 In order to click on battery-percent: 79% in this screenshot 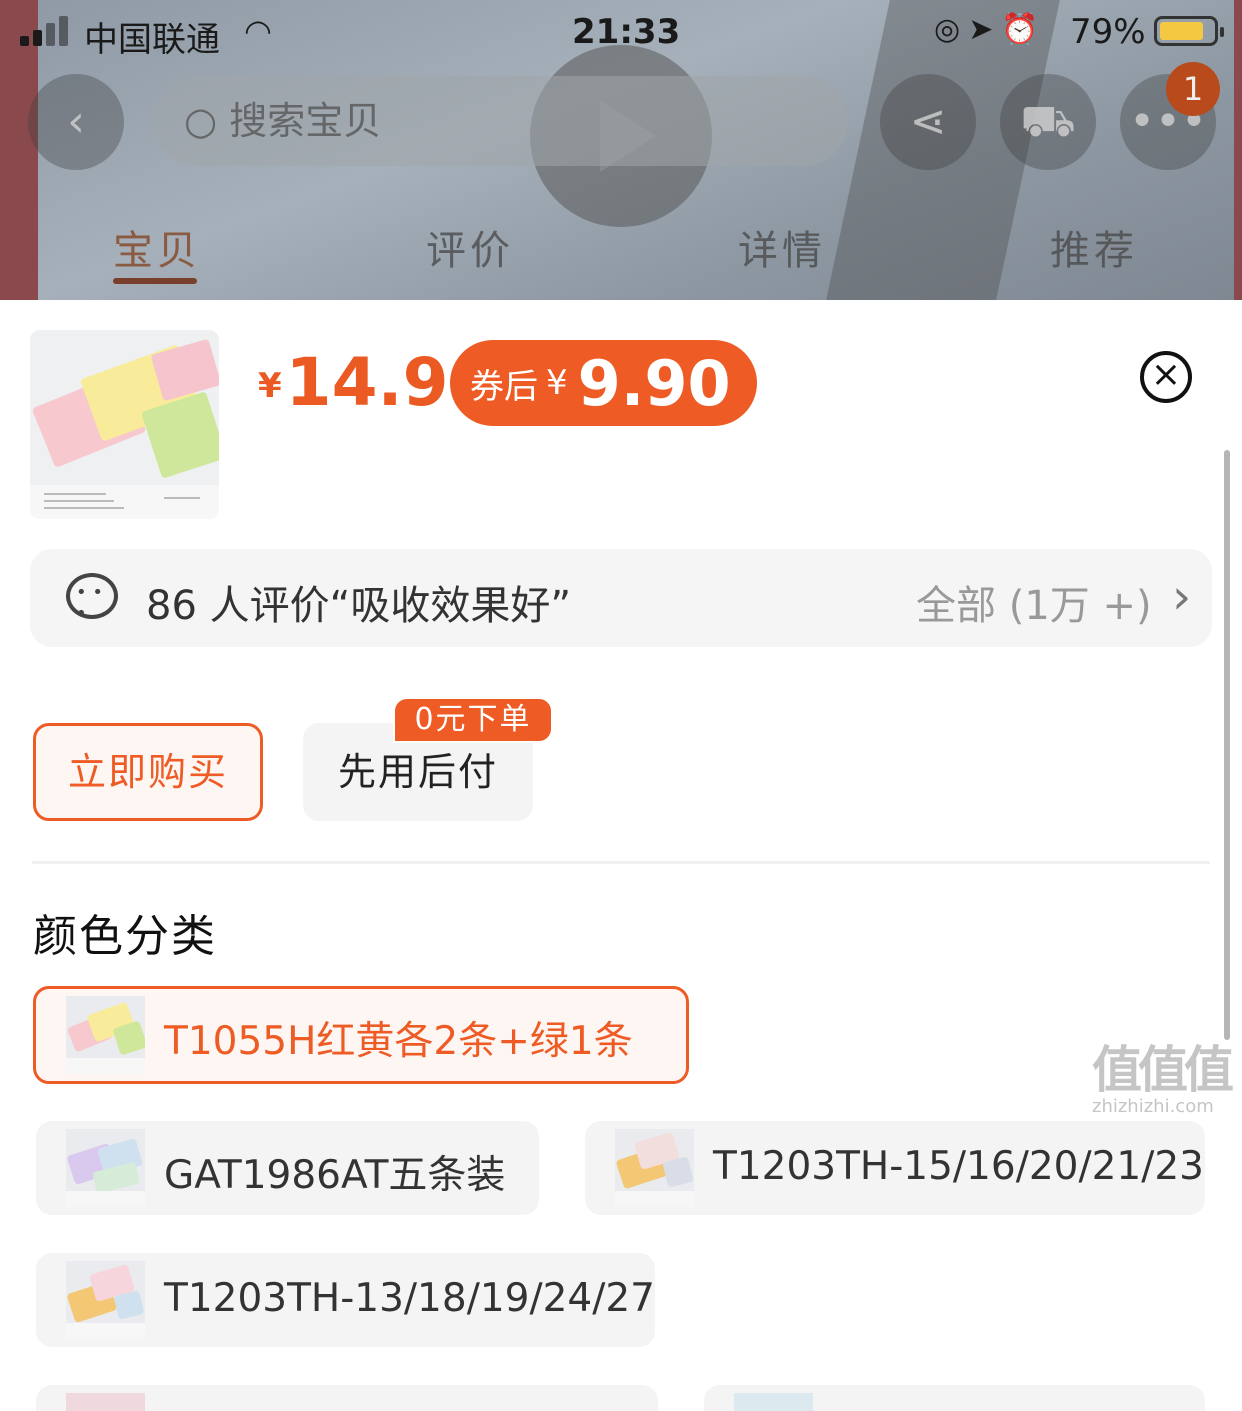, I will do `click(1108, 32)`.